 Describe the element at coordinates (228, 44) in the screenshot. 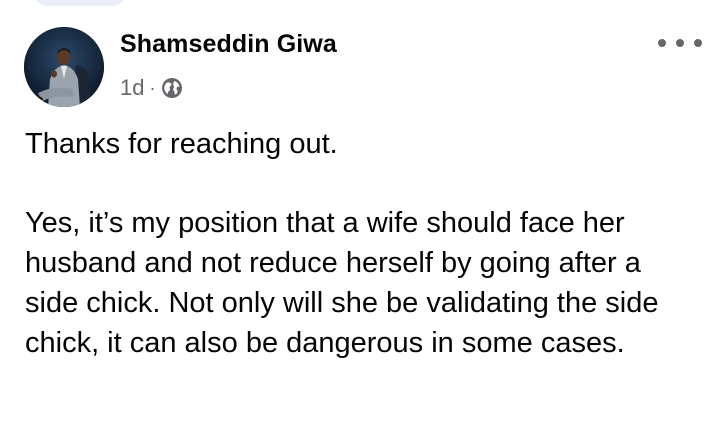

I see `author-name: Shamseddin Giwa` at that location.